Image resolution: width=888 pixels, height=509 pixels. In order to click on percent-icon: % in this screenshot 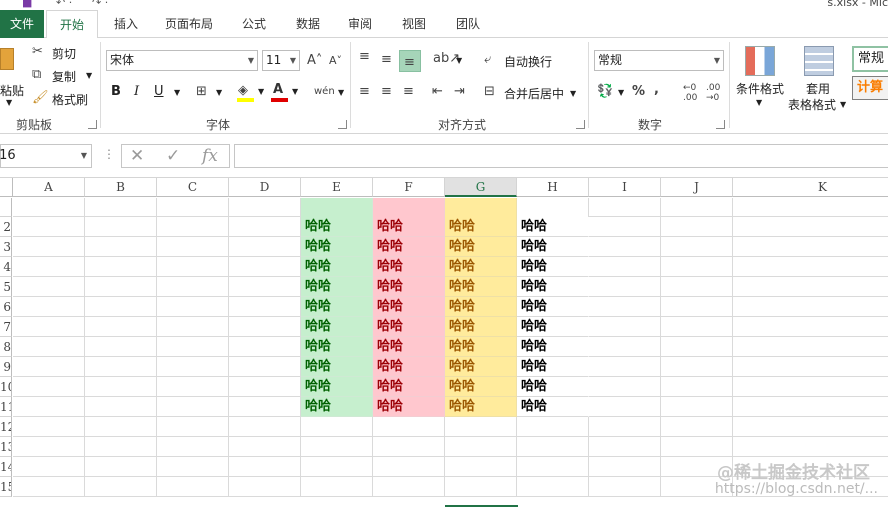, I will do `click(638, 92)`.